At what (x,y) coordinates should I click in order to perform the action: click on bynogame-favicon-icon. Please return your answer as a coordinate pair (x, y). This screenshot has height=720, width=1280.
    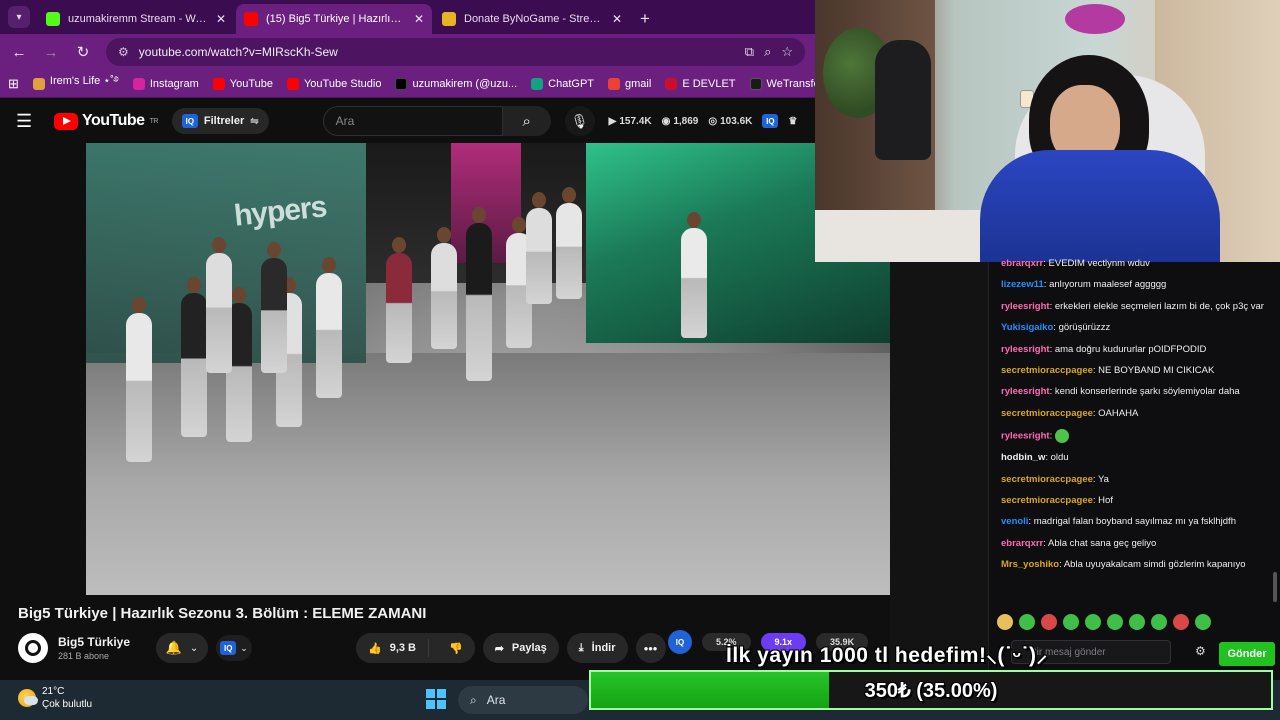
    Looking at the image, I should click on (449, 19).